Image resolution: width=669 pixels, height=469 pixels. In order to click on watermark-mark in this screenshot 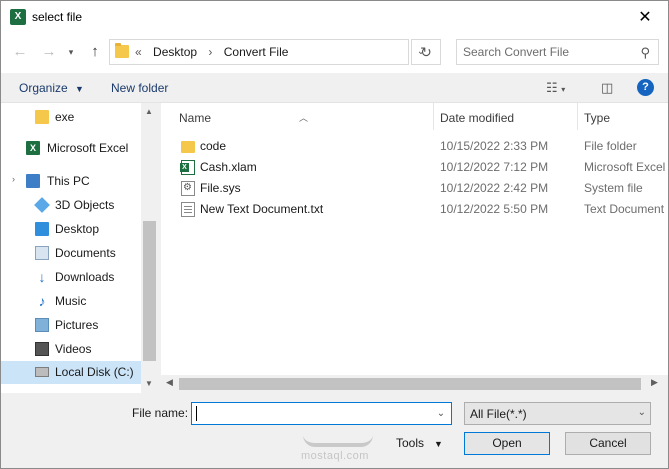, I will do `click(338, 436)`.